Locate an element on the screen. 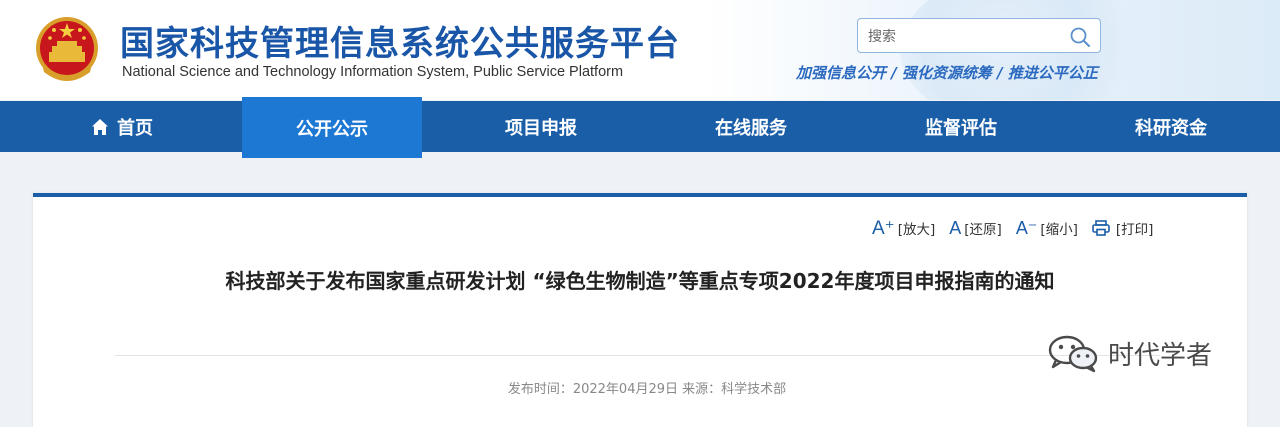 The height and width of the screenshot is (427, 1280). nav-item-label: 在线服务 is located at coordinates (751, 128).